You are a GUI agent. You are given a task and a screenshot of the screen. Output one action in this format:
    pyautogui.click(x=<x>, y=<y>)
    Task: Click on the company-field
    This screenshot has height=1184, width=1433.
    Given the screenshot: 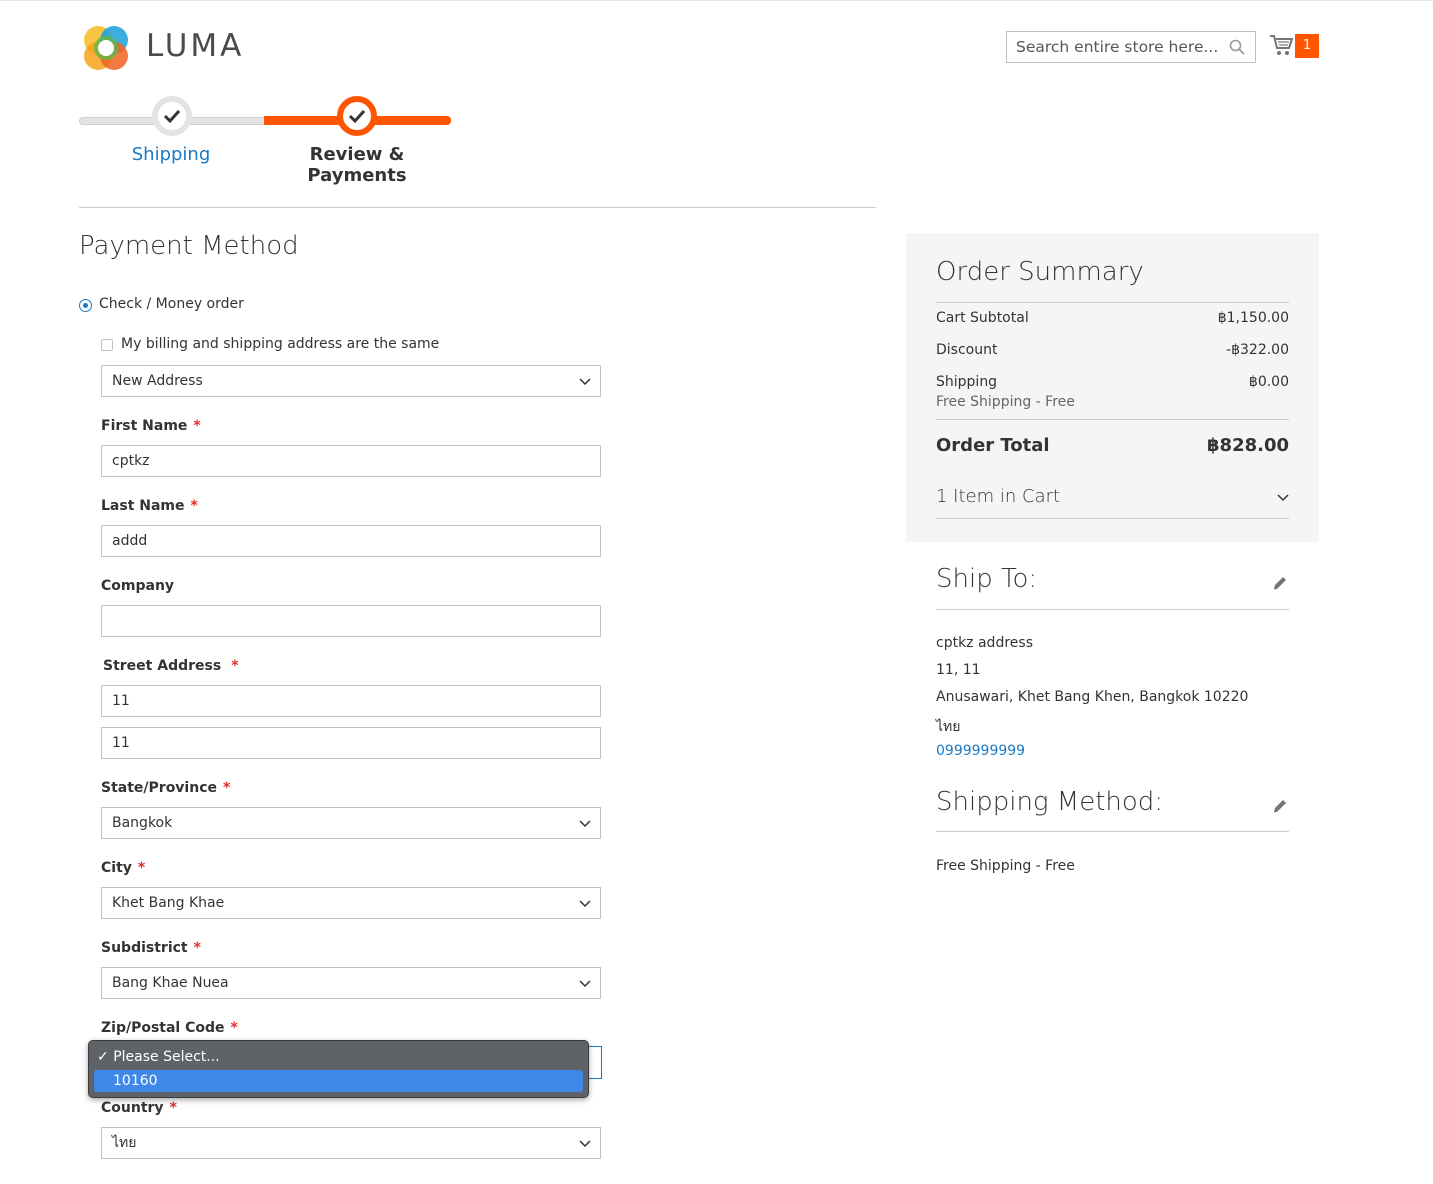 What is the action you would take?
    pyautogui.click(x=351, y=621)
    